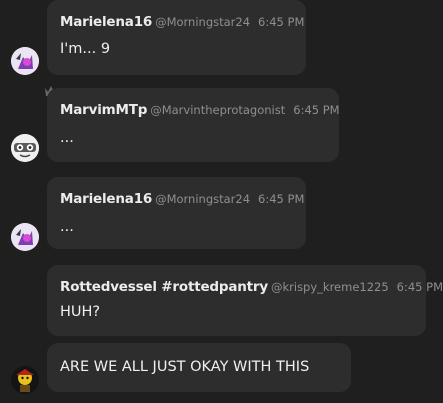  I want to click on message-header: MarvimMTp @Marvintheprotagonist 6:45 PM, so click(200, 109).